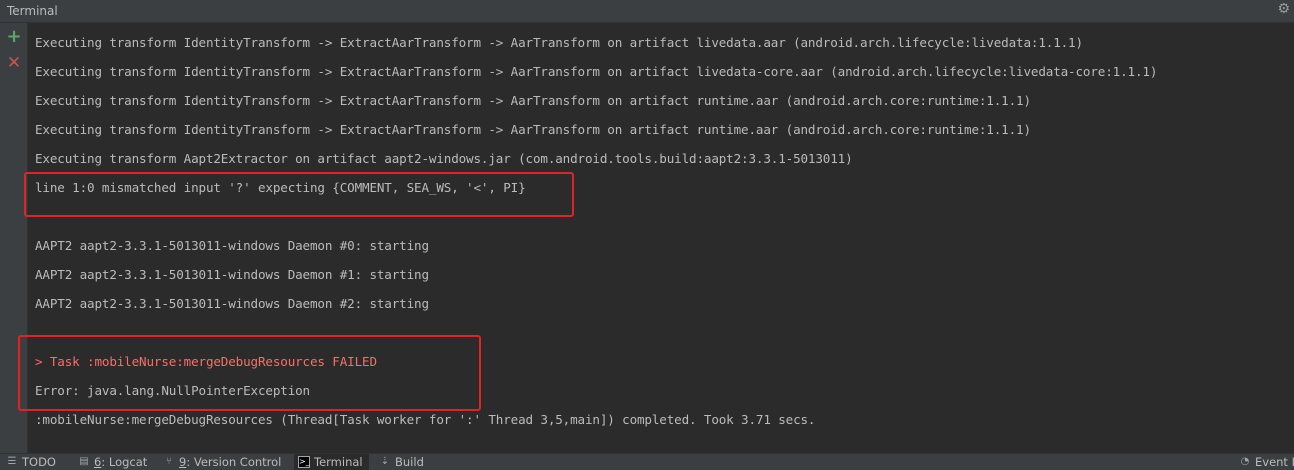 The height and width of the screenshot is (470, 1294). Describe the element at coordinates (234, 462) in the screenshot. I see `tab-label: : Version Control` at that location.